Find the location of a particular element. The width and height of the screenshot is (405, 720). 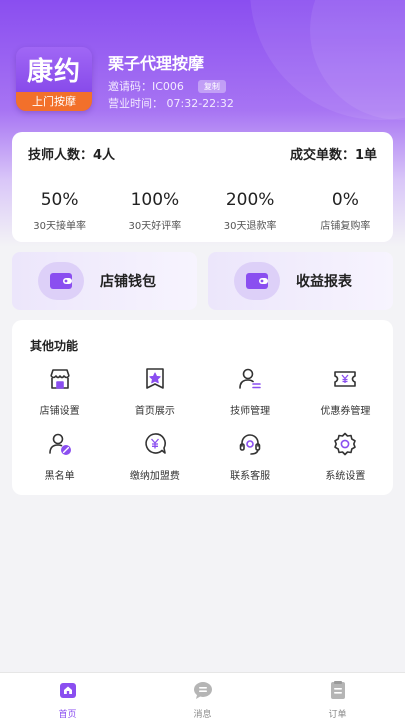

revenue-report-button: 收益报表 is located at coordinates (300, 281).